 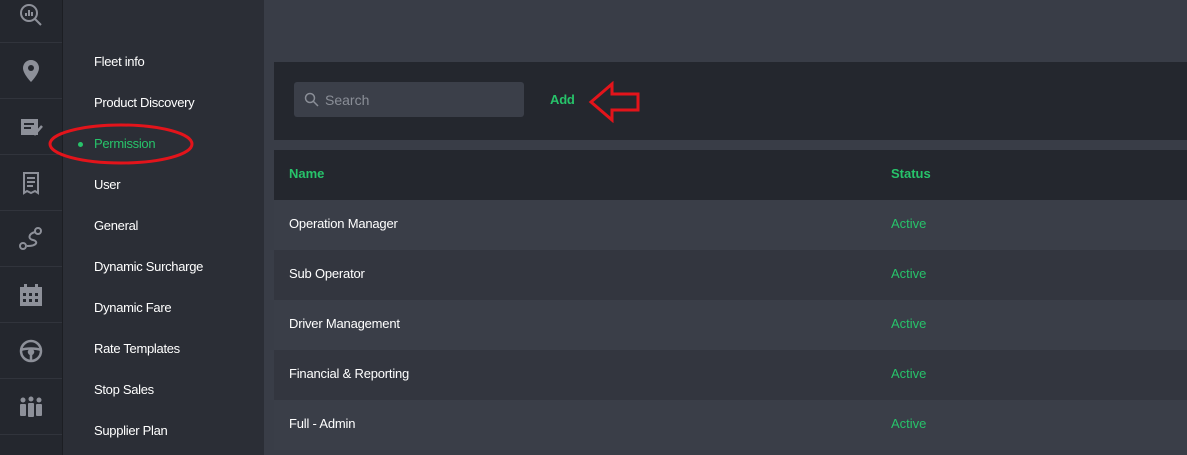 I want to click on receipt-icon, so click(x=31, y=183).